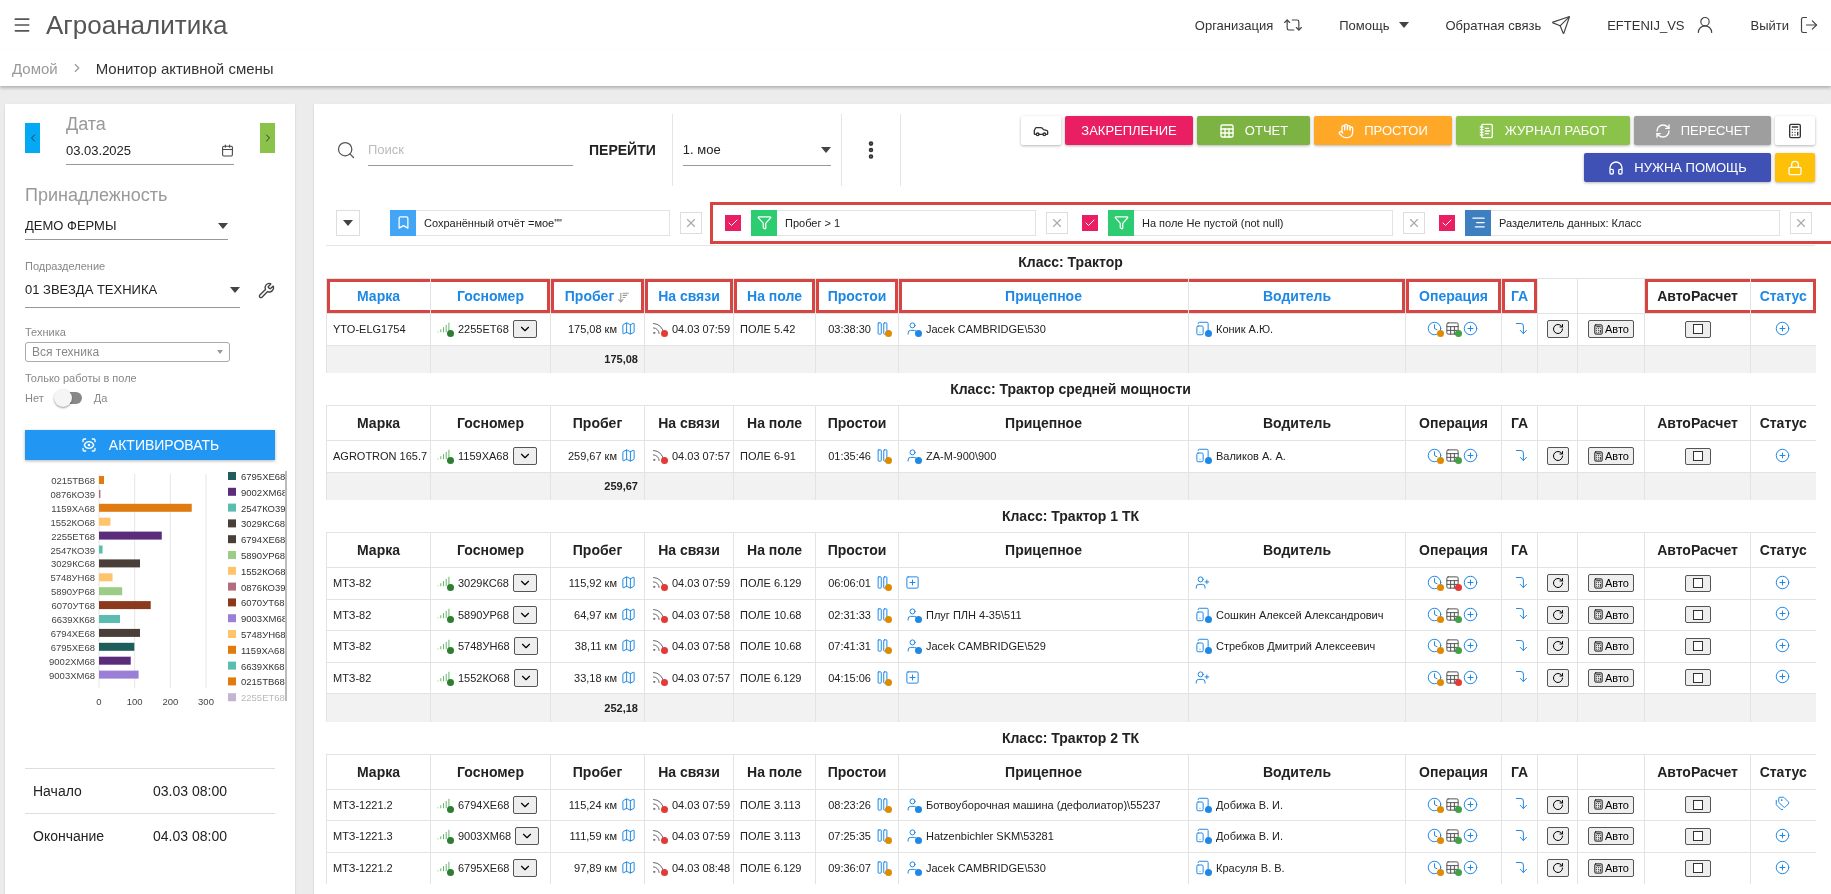  Describe the element at coordinates (1203, 677) in the screenshot. I see `add-user-icon` at that location.